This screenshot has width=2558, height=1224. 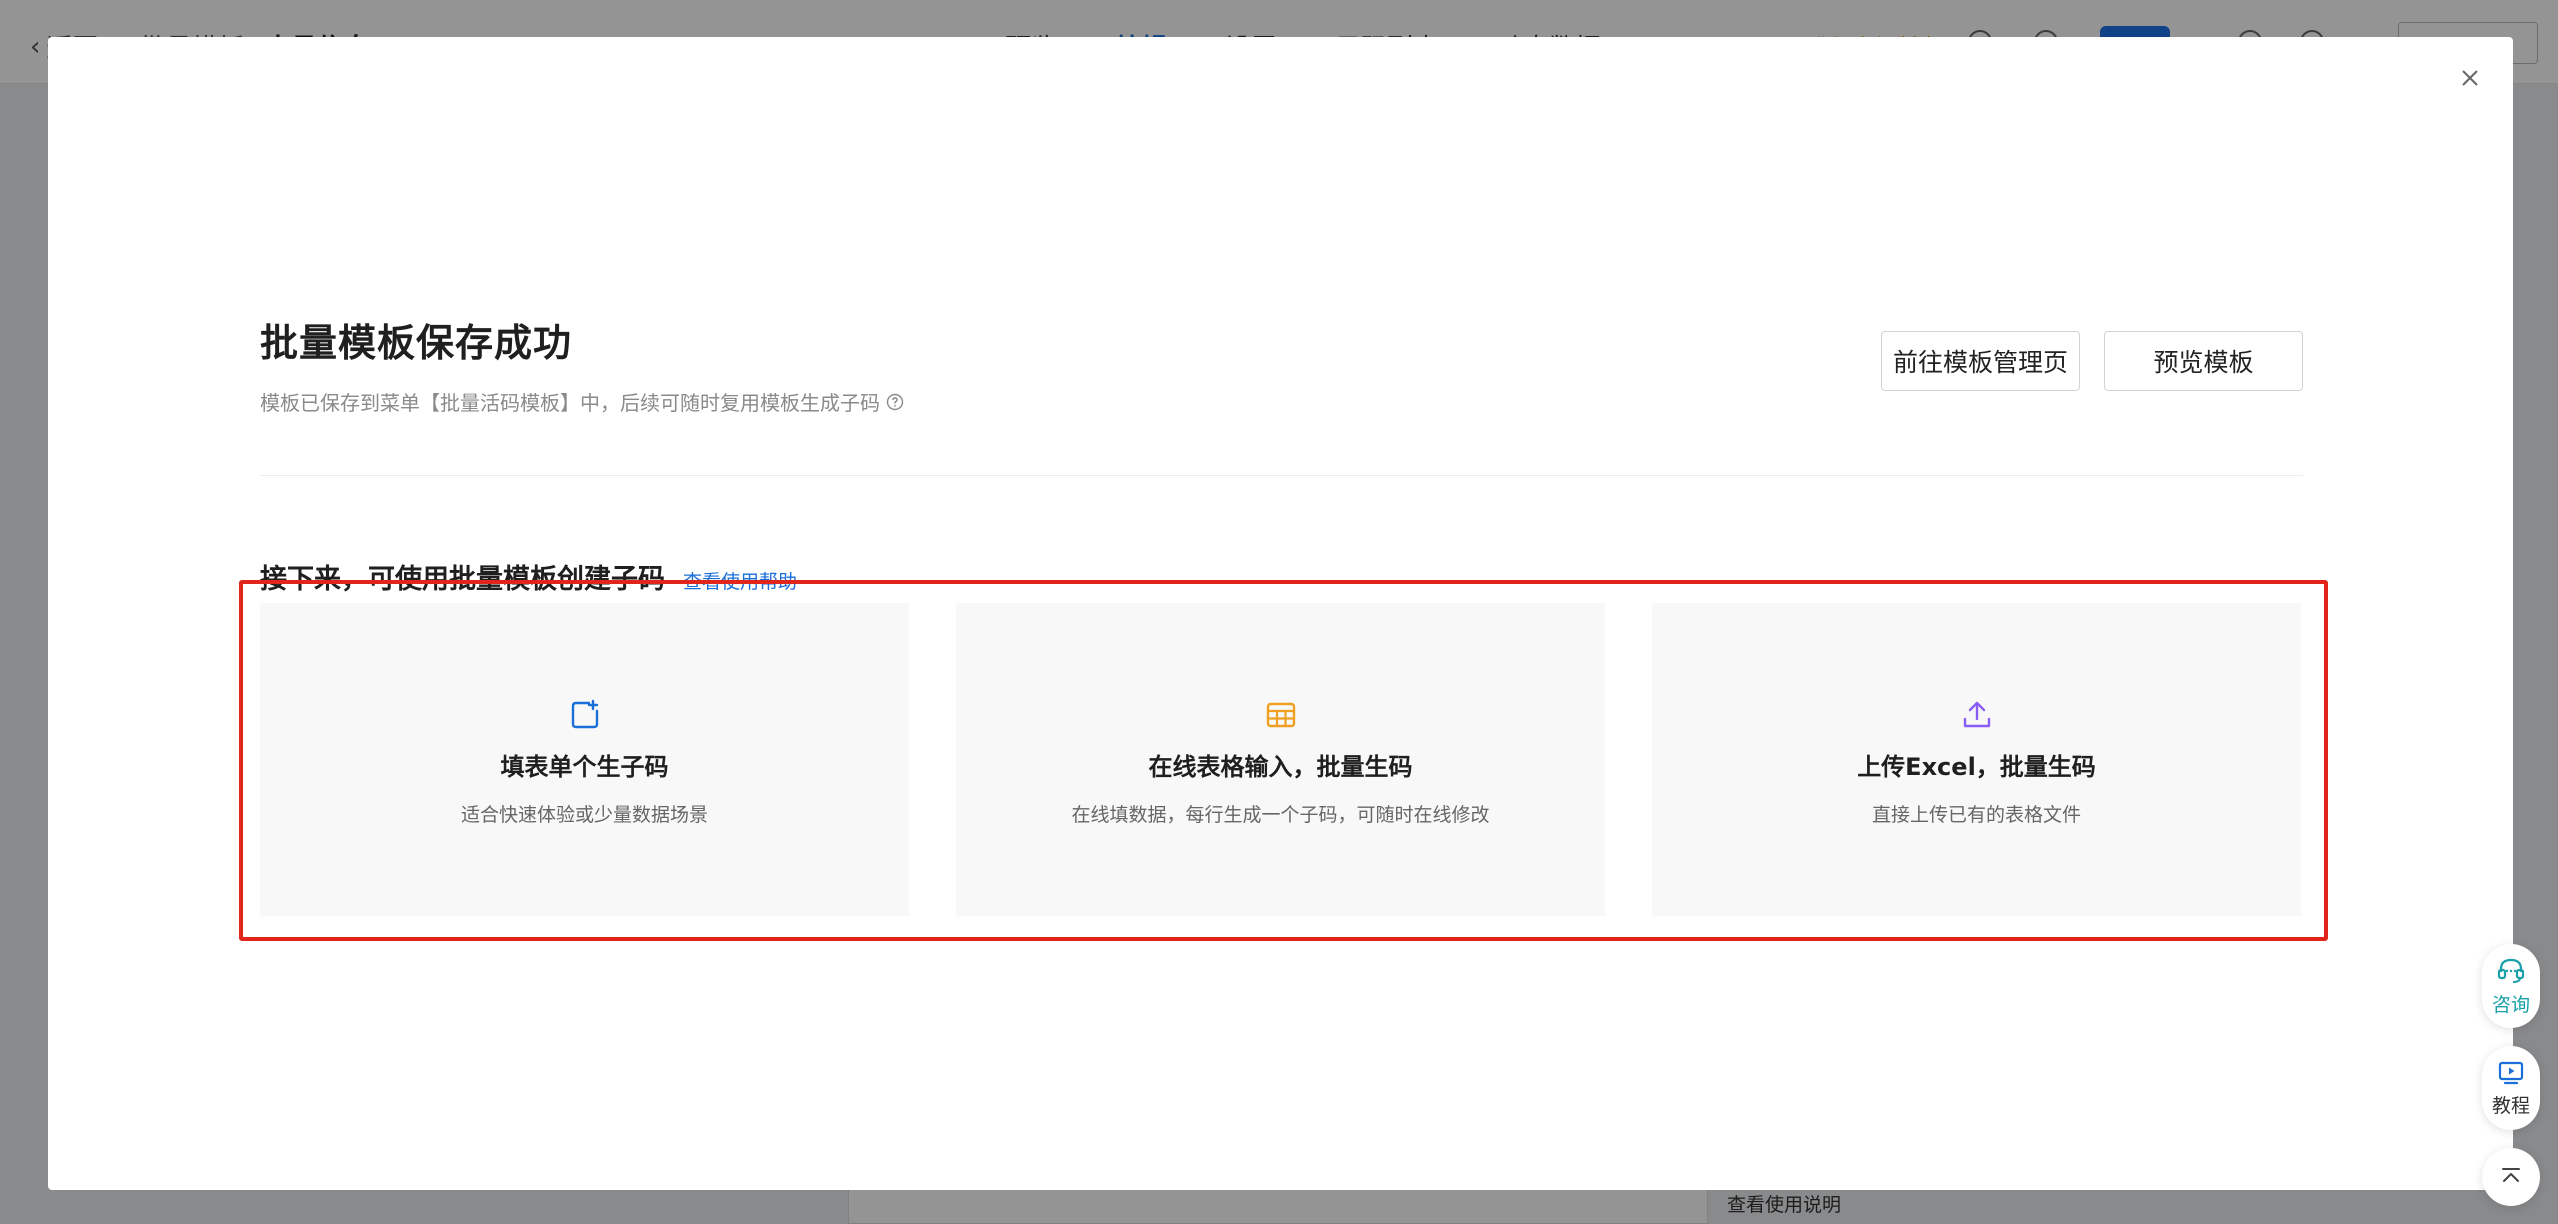 I want to click on upload-icon, so click(x=1977, y=715).